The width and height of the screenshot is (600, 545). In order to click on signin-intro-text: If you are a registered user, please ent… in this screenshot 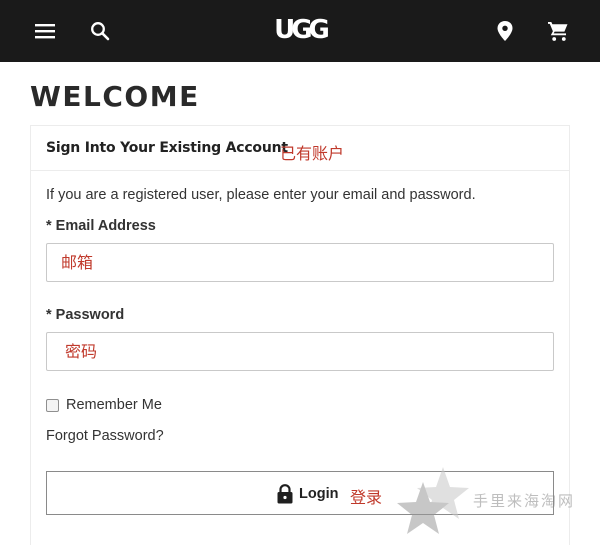, I will do `click(261, 195)`.